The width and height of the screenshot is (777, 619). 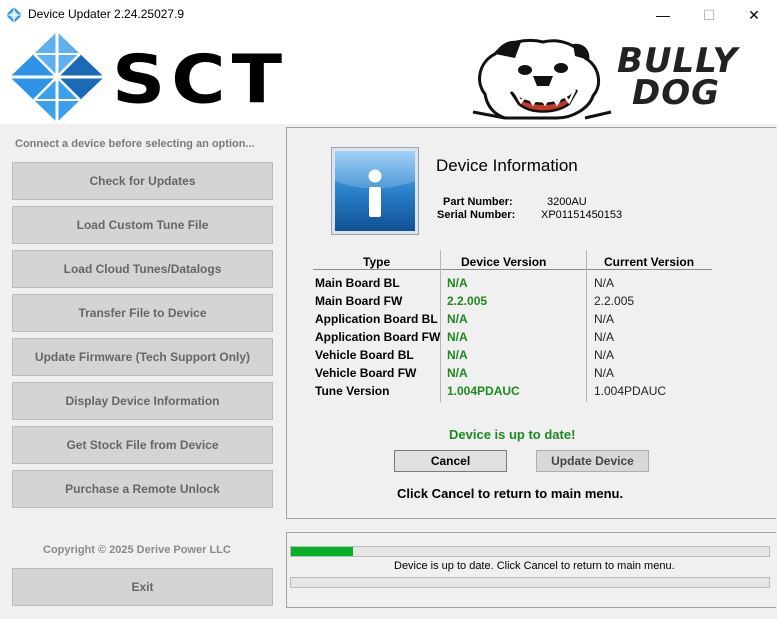 I want to click on update-device-button: Update Device, so click(x=592, y=461).